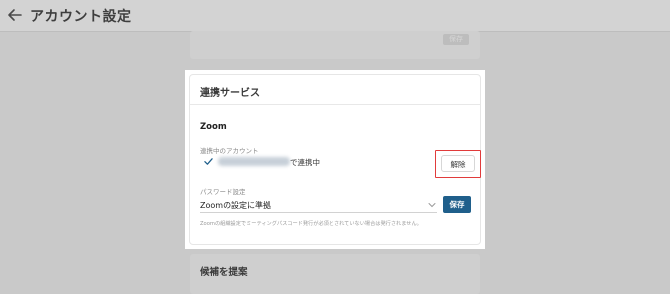  I want to click on background-card-top: 保存, so click(335, 45).